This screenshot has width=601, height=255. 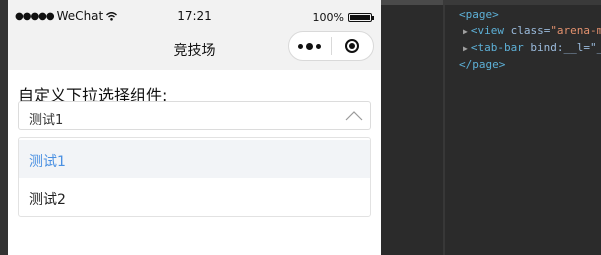 I want to click on more-button, so click(x=310, y=46).